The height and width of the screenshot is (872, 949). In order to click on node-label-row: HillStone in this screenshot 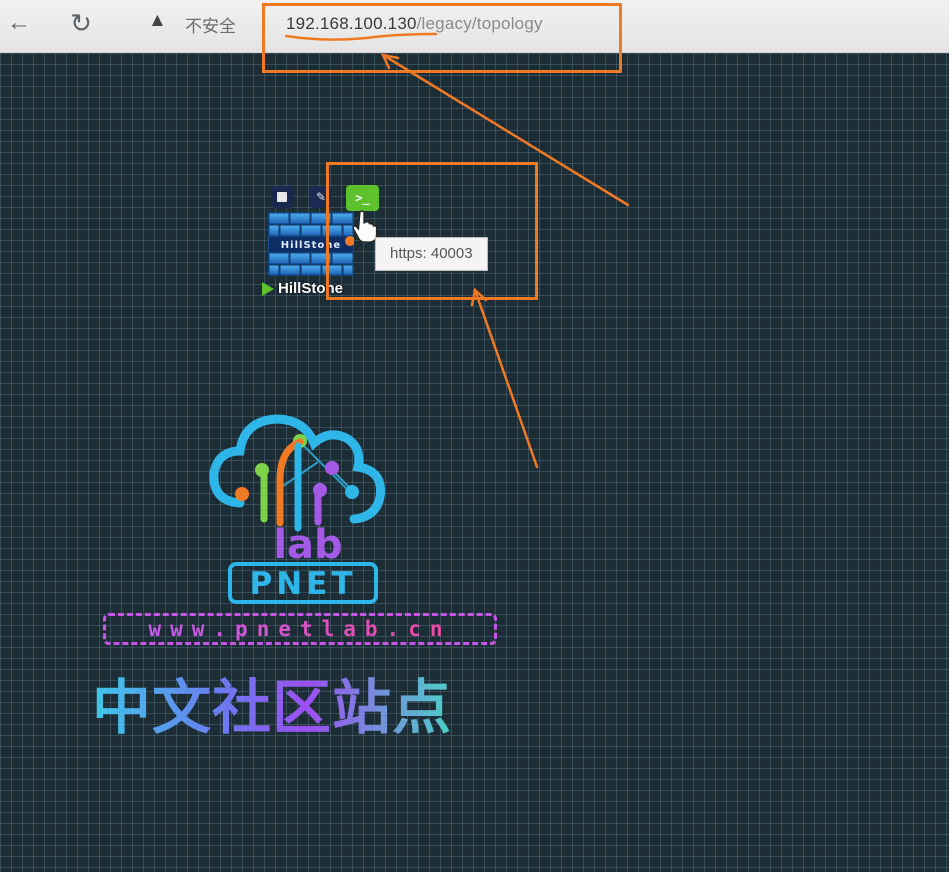, I will do `click(302, 288)`.